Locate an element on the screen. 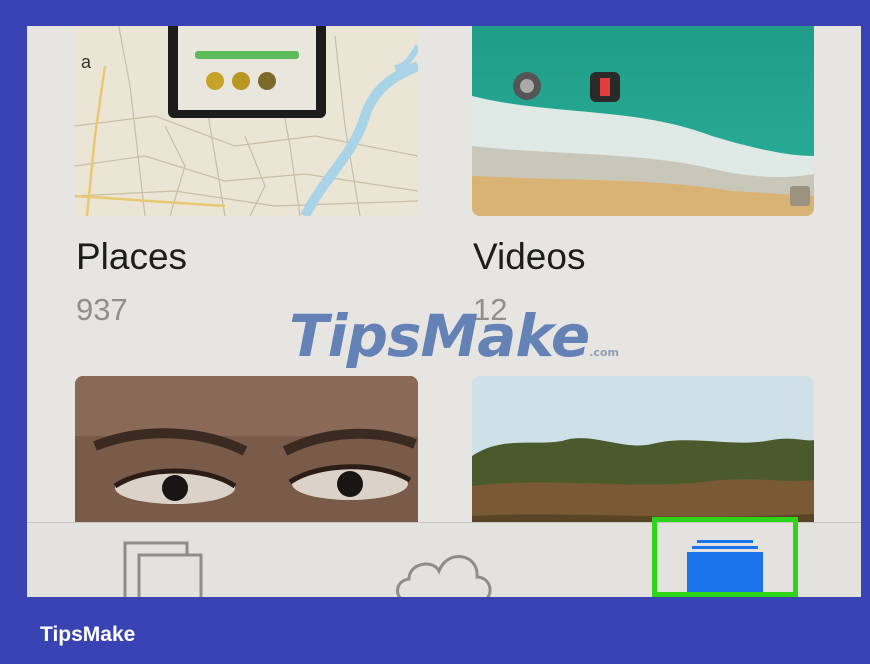  places-thumbnail: a is located at coordinates (246, 121).